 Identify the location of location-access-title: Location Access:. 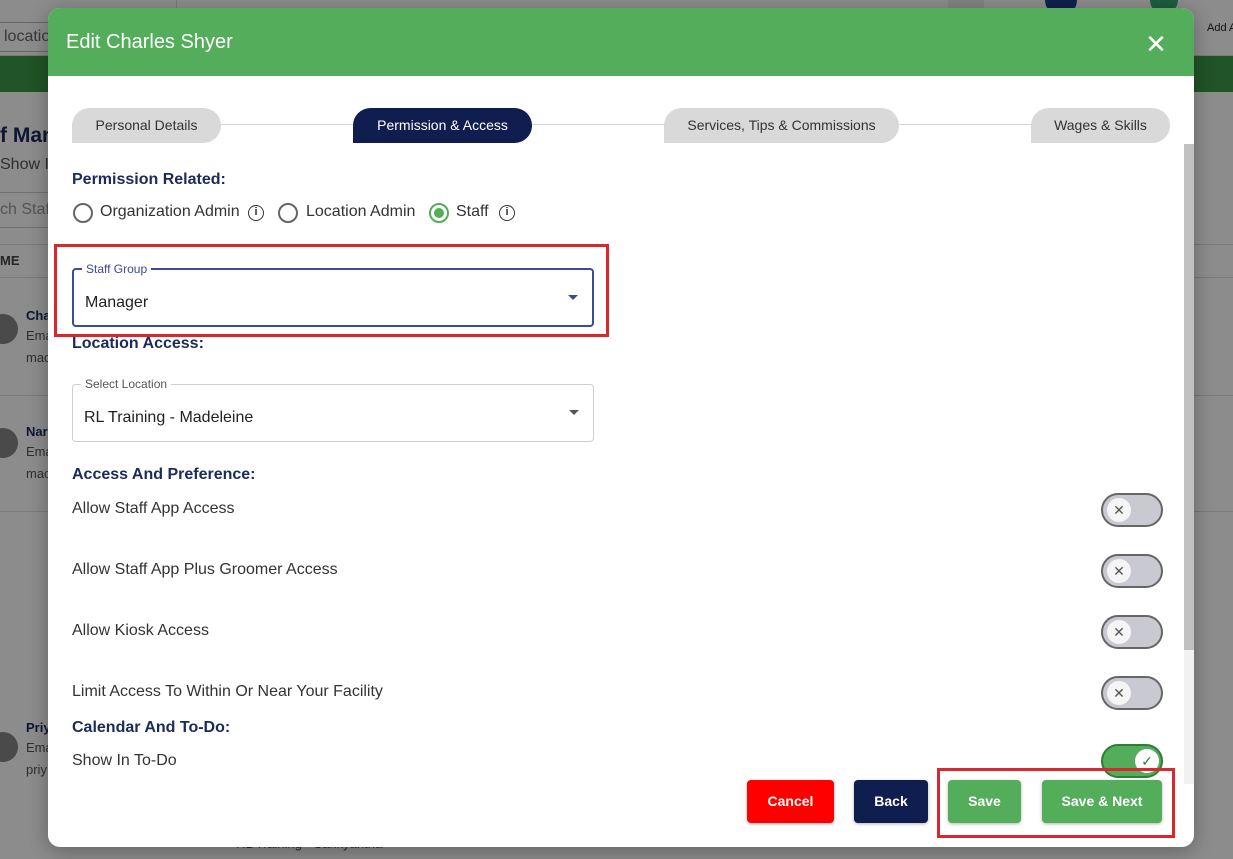
(138, 343).